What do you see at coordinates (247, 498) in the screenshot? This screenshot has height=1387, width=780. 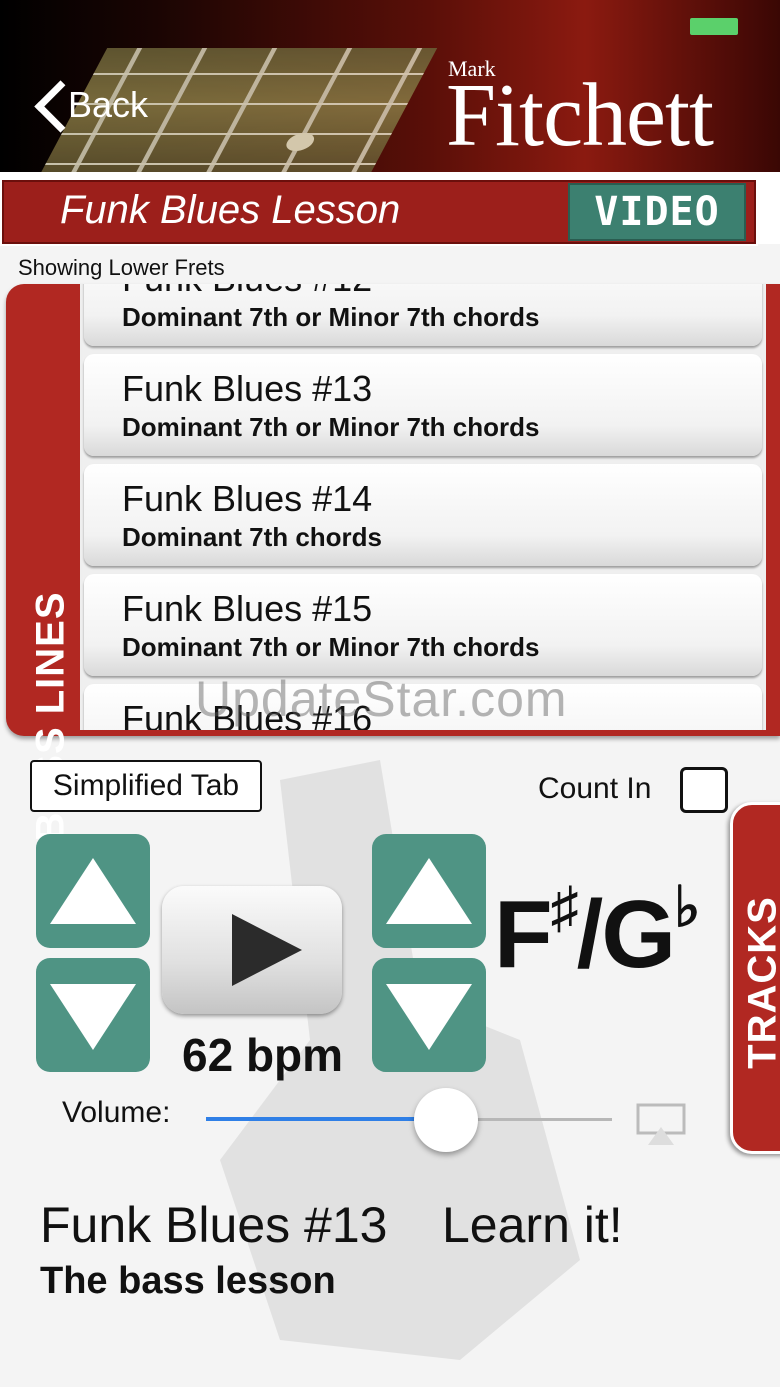 I see `lesson-name: Funk Blues #14` at bounding box center [247, 498].